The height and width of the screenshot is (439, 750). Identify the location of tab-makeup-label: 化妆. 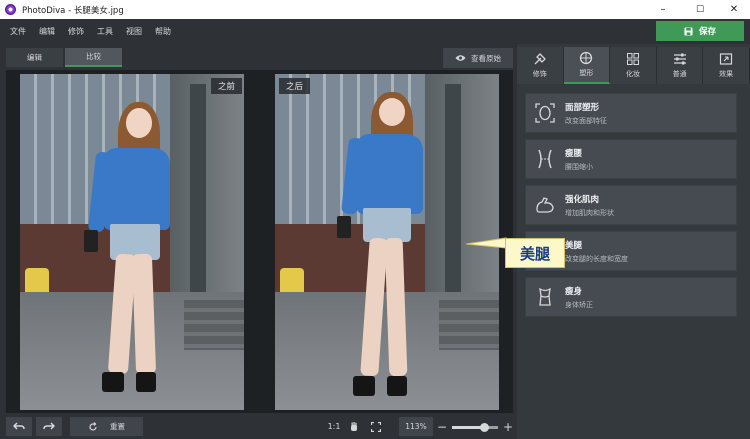
(632, 74).